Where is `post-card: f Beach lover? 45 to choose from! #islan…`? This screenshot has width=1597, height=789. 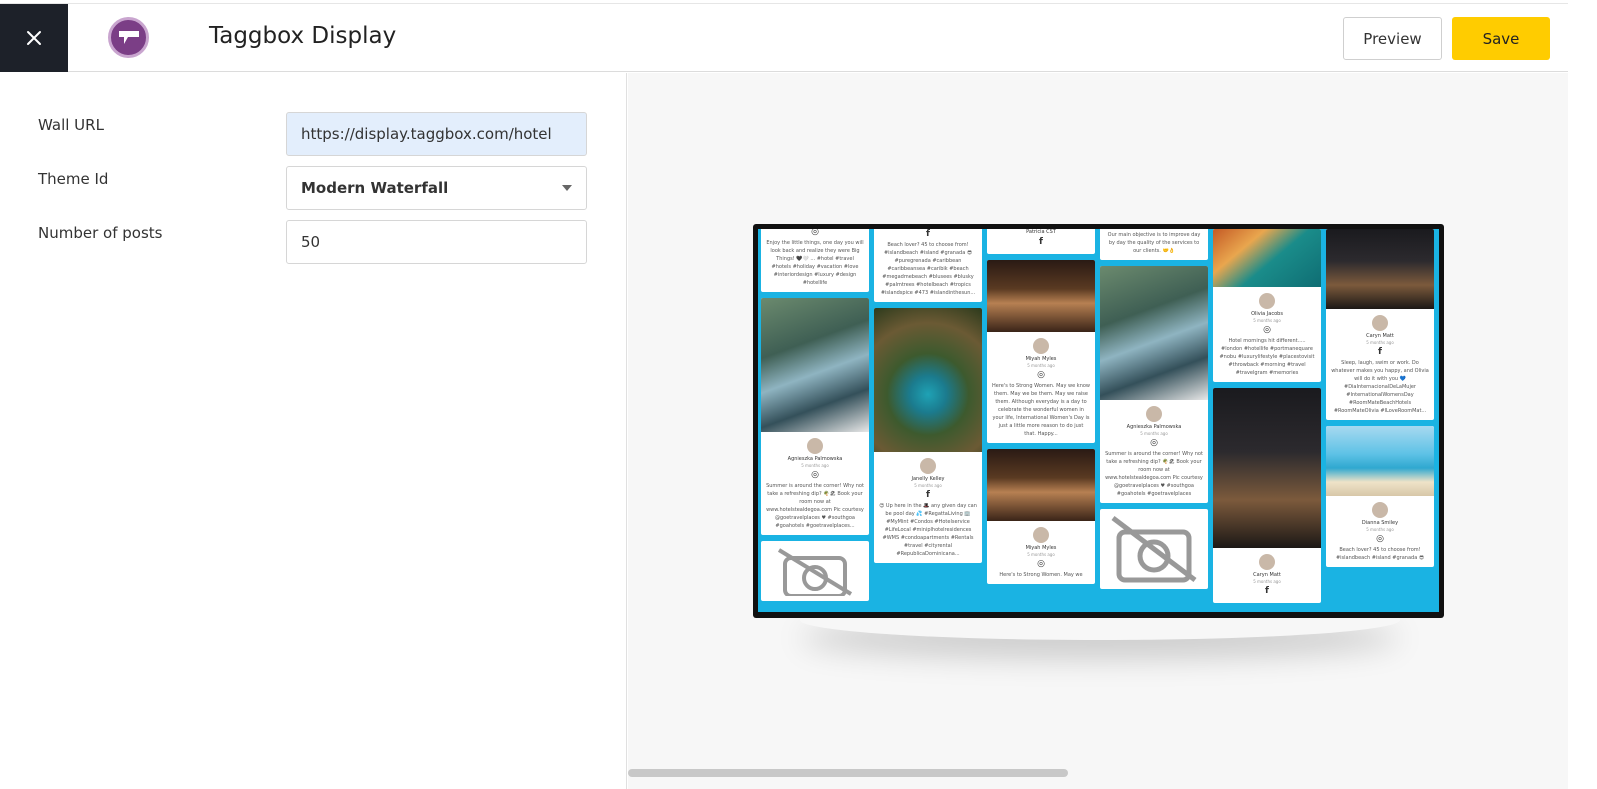
post-card: f Beach lover? 45 to choose from! #islan… is located at coordinates (928, 265).